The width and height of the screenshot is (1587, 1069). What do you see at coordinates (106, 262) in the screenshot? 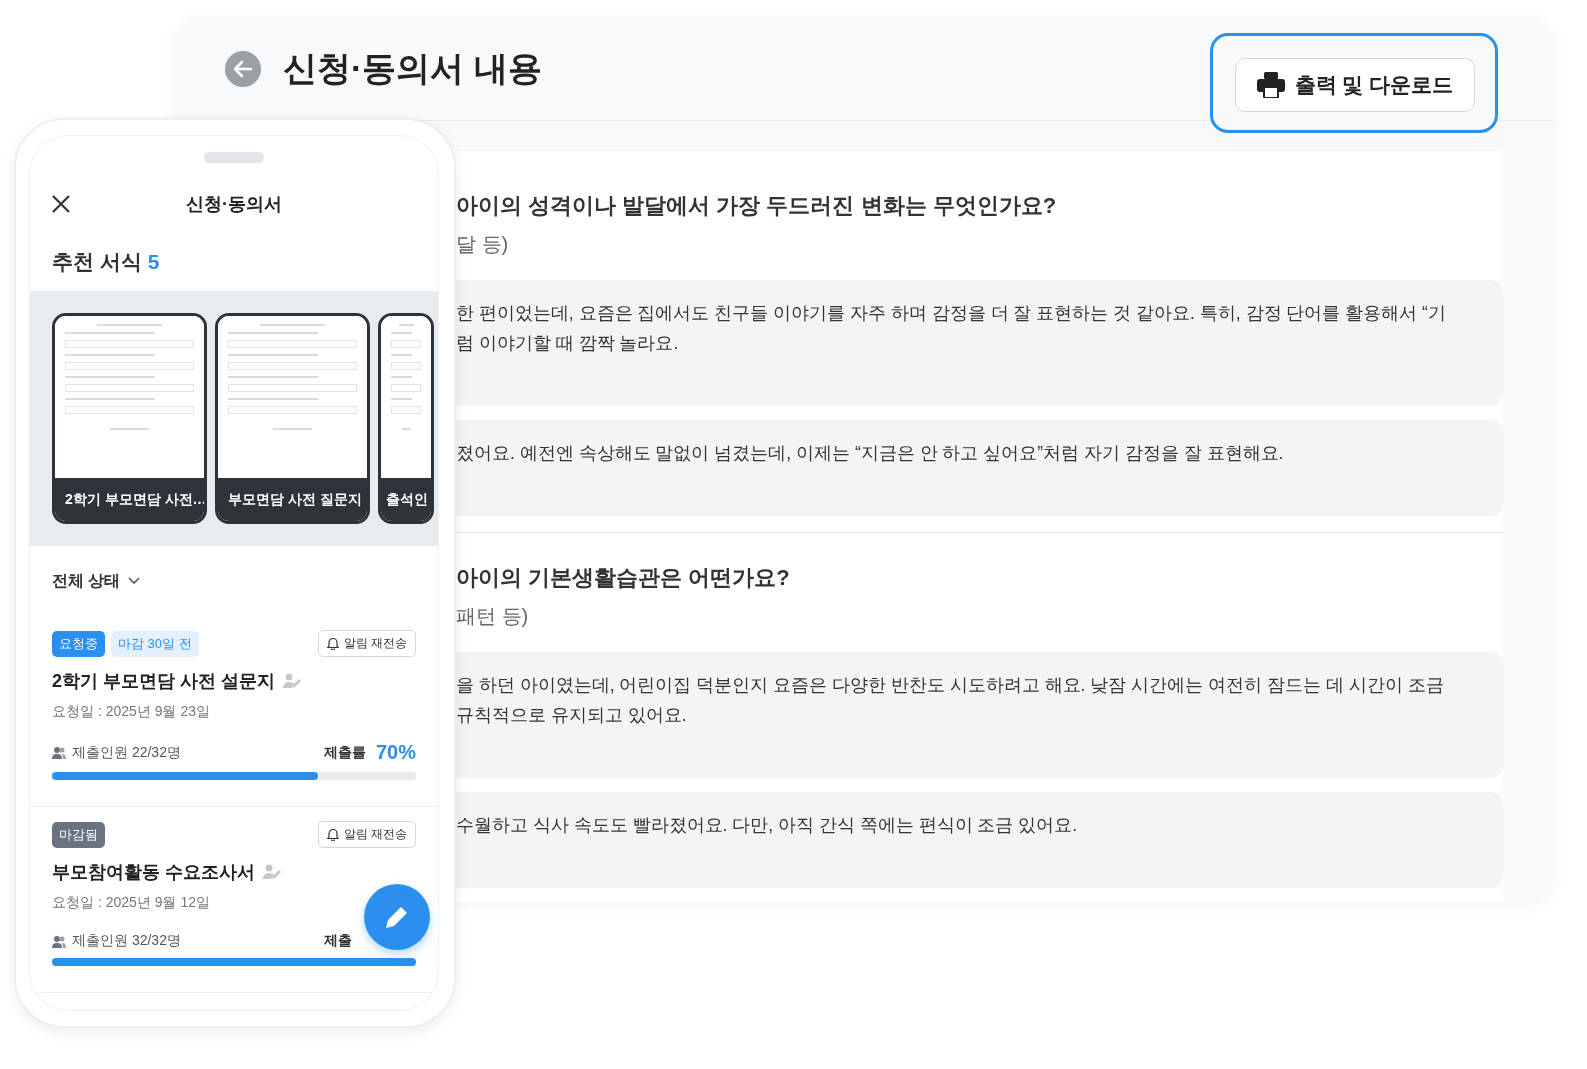
I see `section-title: 추천 서식 5` at bounding box center [106, 262].